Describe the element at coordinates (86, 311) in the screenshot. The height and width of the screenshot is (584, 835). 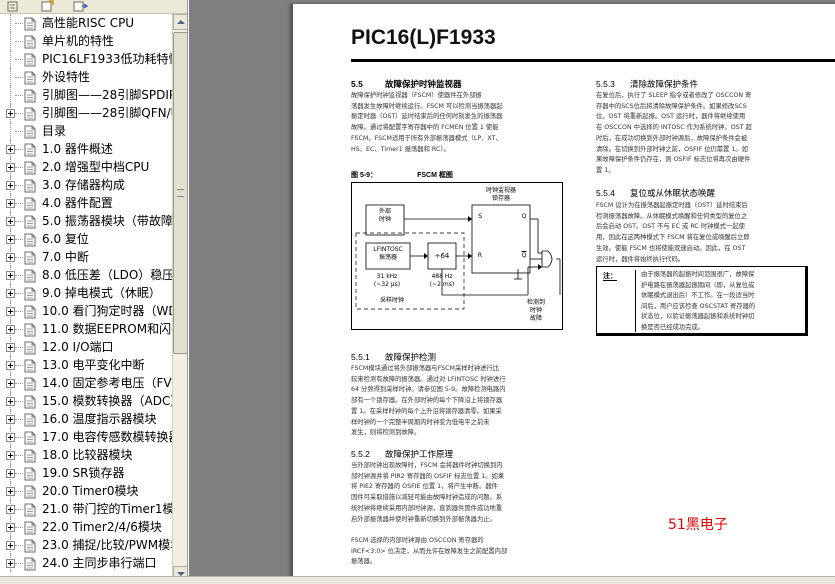
I see `bookmark-item: 10.0 看门狗定时器（WD` at that location.